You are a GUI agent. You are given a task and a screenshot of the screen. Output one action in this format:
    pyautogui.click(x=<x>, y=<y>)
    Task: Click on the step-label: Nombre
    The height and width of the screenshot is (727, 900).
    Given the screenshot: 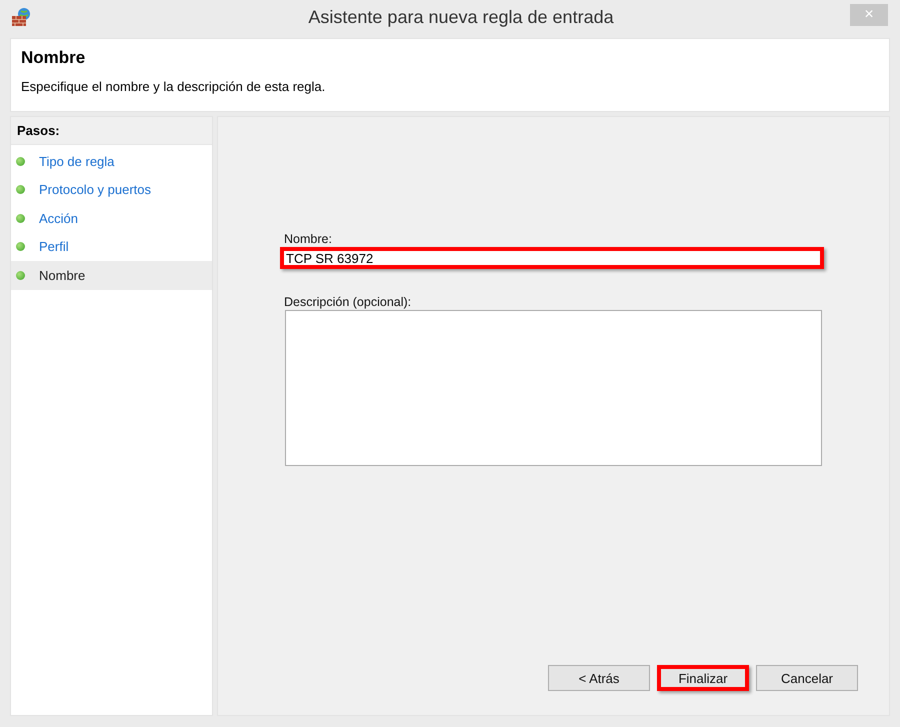 What is the action you would take?
    pyautogui.click(x=62, y=275)
    